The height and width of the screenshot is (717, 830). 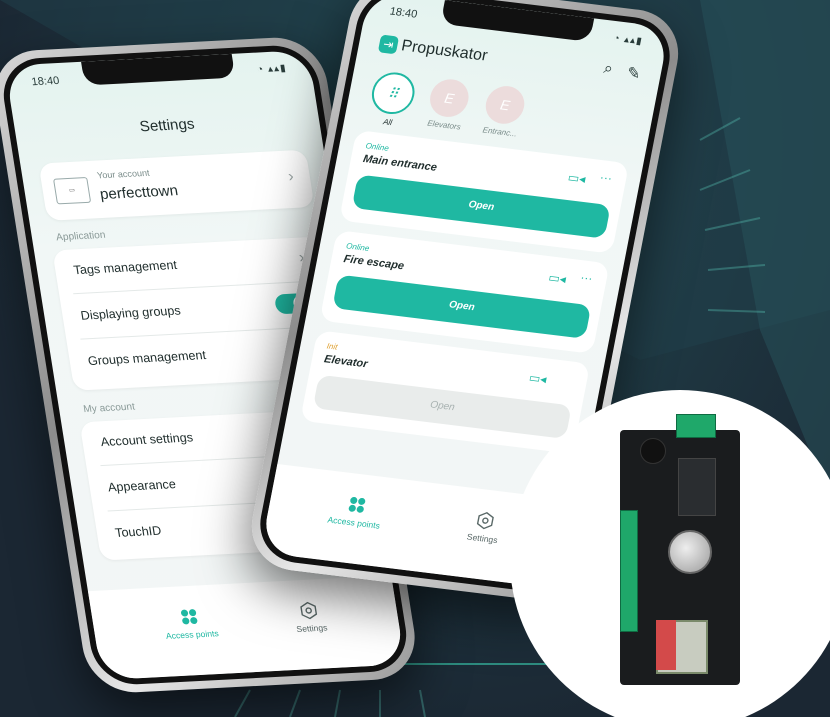 I want to click on status-init: Init, so click(x=332, y=346).